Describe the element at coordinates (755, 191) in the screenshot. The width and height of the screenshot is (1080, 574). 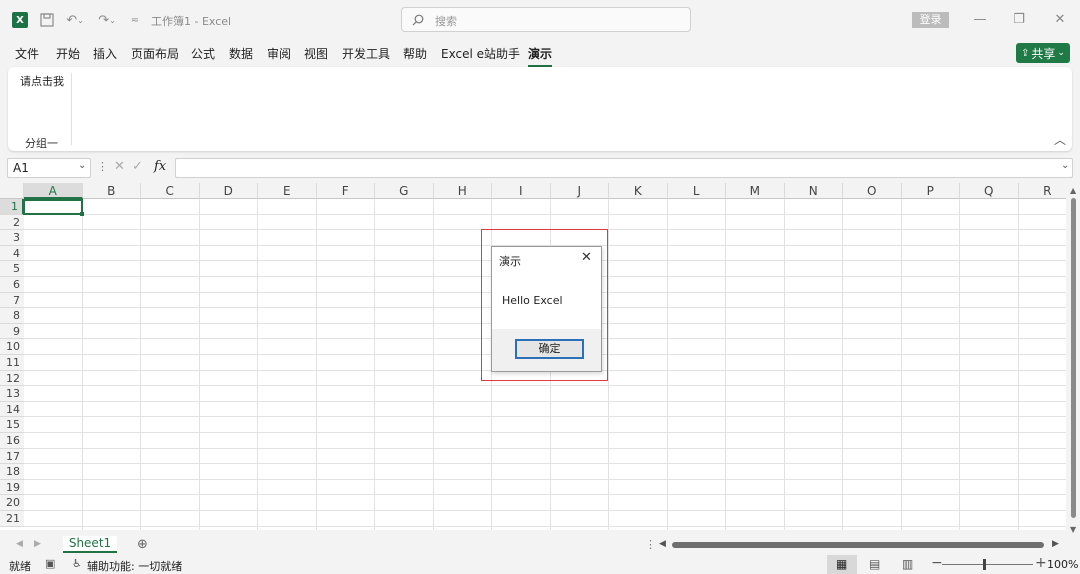
I see `column-header: M` at that location.